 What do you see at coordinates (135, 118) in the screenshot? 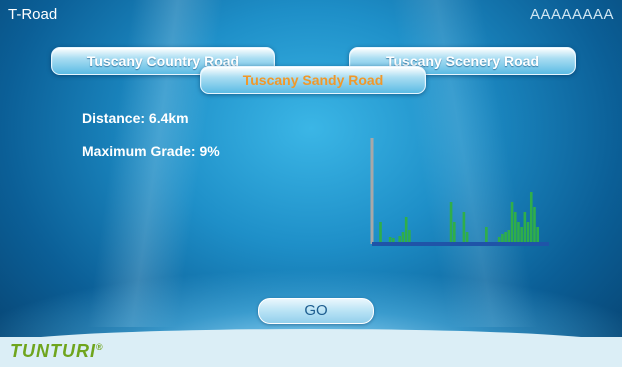
I see `distance-text: Distance: 6.4km` at bounding box center [135, 118].